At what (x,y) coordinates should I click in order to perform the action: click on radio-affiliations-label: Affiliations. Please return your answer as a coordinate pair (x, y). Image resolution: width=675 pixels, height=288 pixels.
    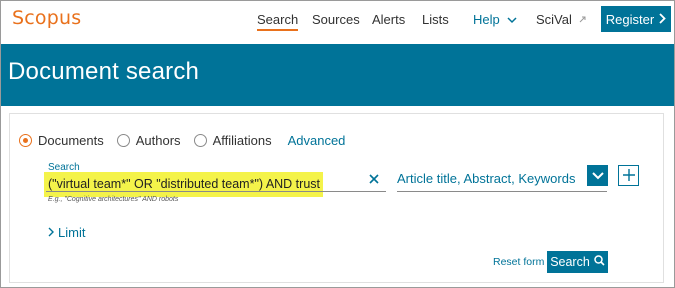
    Looking at the image, I should click on (242, 140).